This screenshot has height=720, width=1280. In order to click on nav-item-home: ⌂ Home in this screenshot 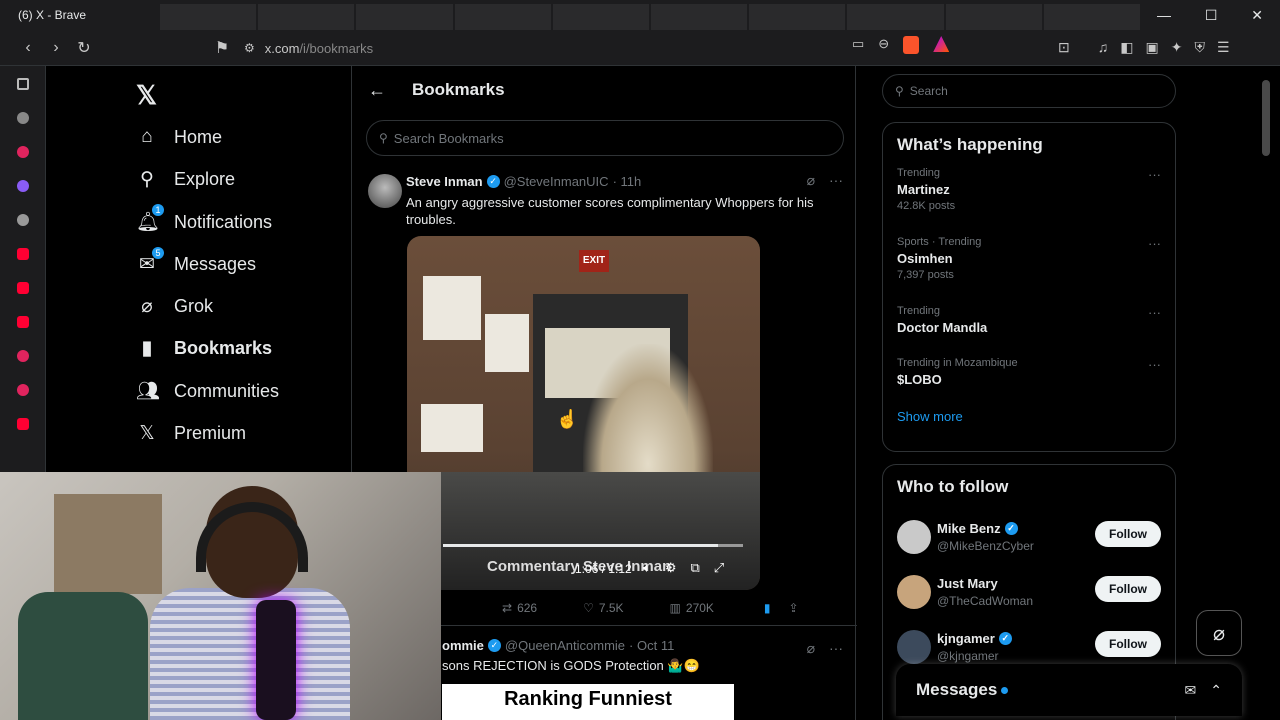, I will do `click(179, 137)`.